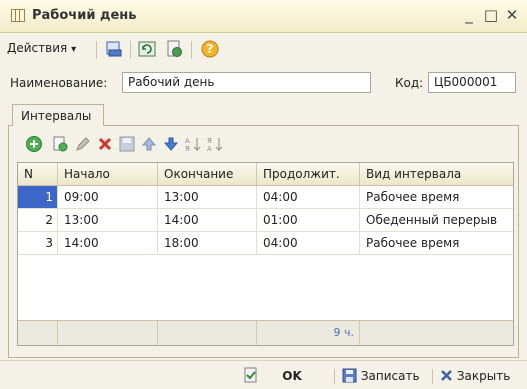 Image resolution: width=527 pixels, height=389 pixels. I want to click on row-number: 3, so click(38, 243).